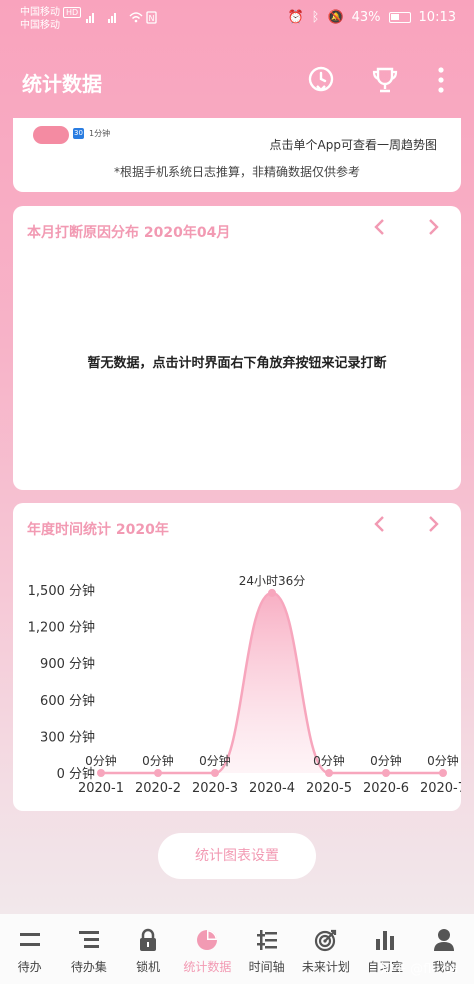 Image resolution: width=474 pixels, height=984 pixels. I want to click on tab-label: 未来计划, so click(325, 967).